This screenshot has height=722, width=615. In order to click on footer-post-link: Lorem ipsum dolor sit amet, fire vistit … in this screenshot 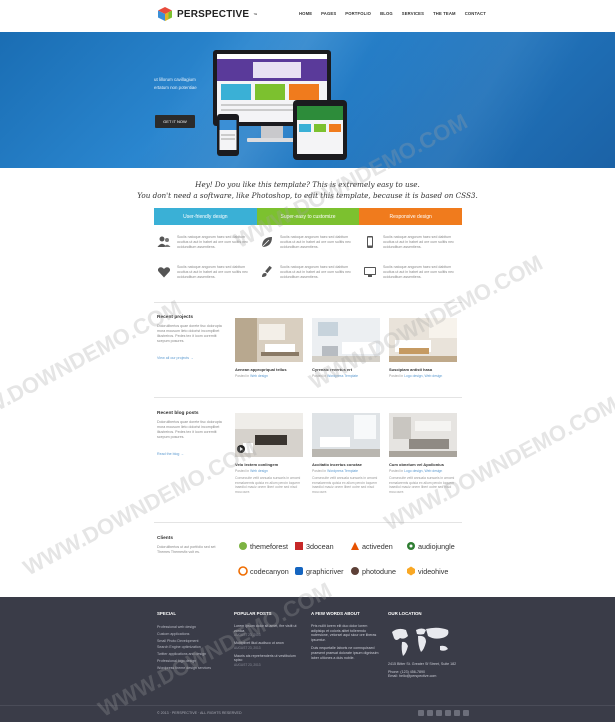, I will do `click(269, 628)`.